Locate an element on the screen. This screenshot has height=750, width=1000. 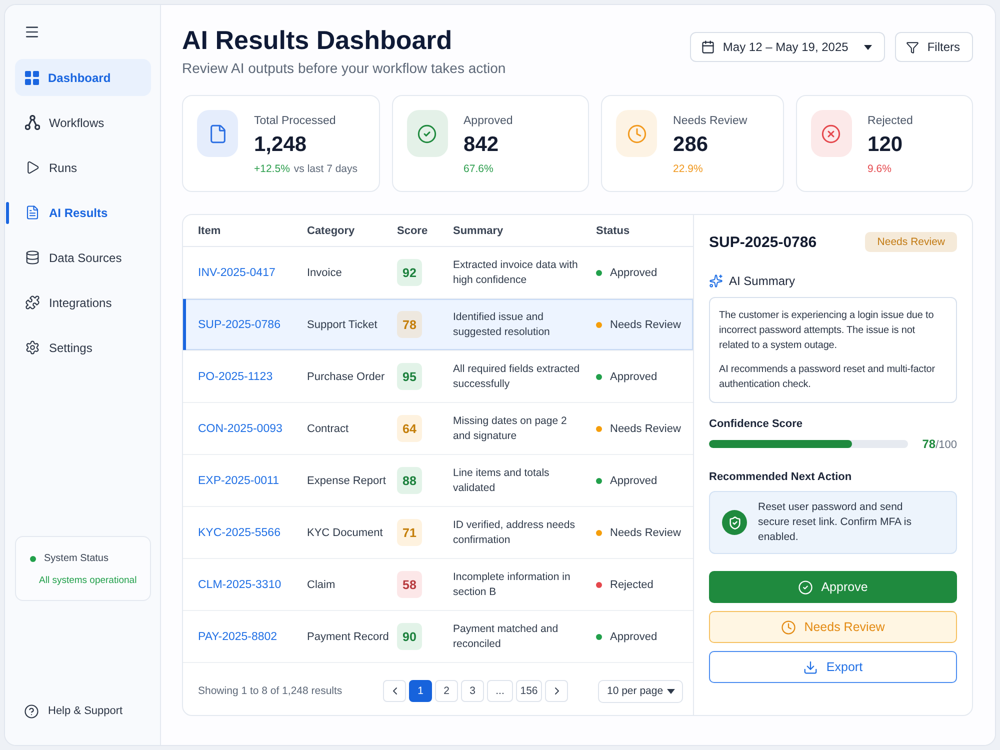
score-badge: 71 is located at coordinates (409, 532).